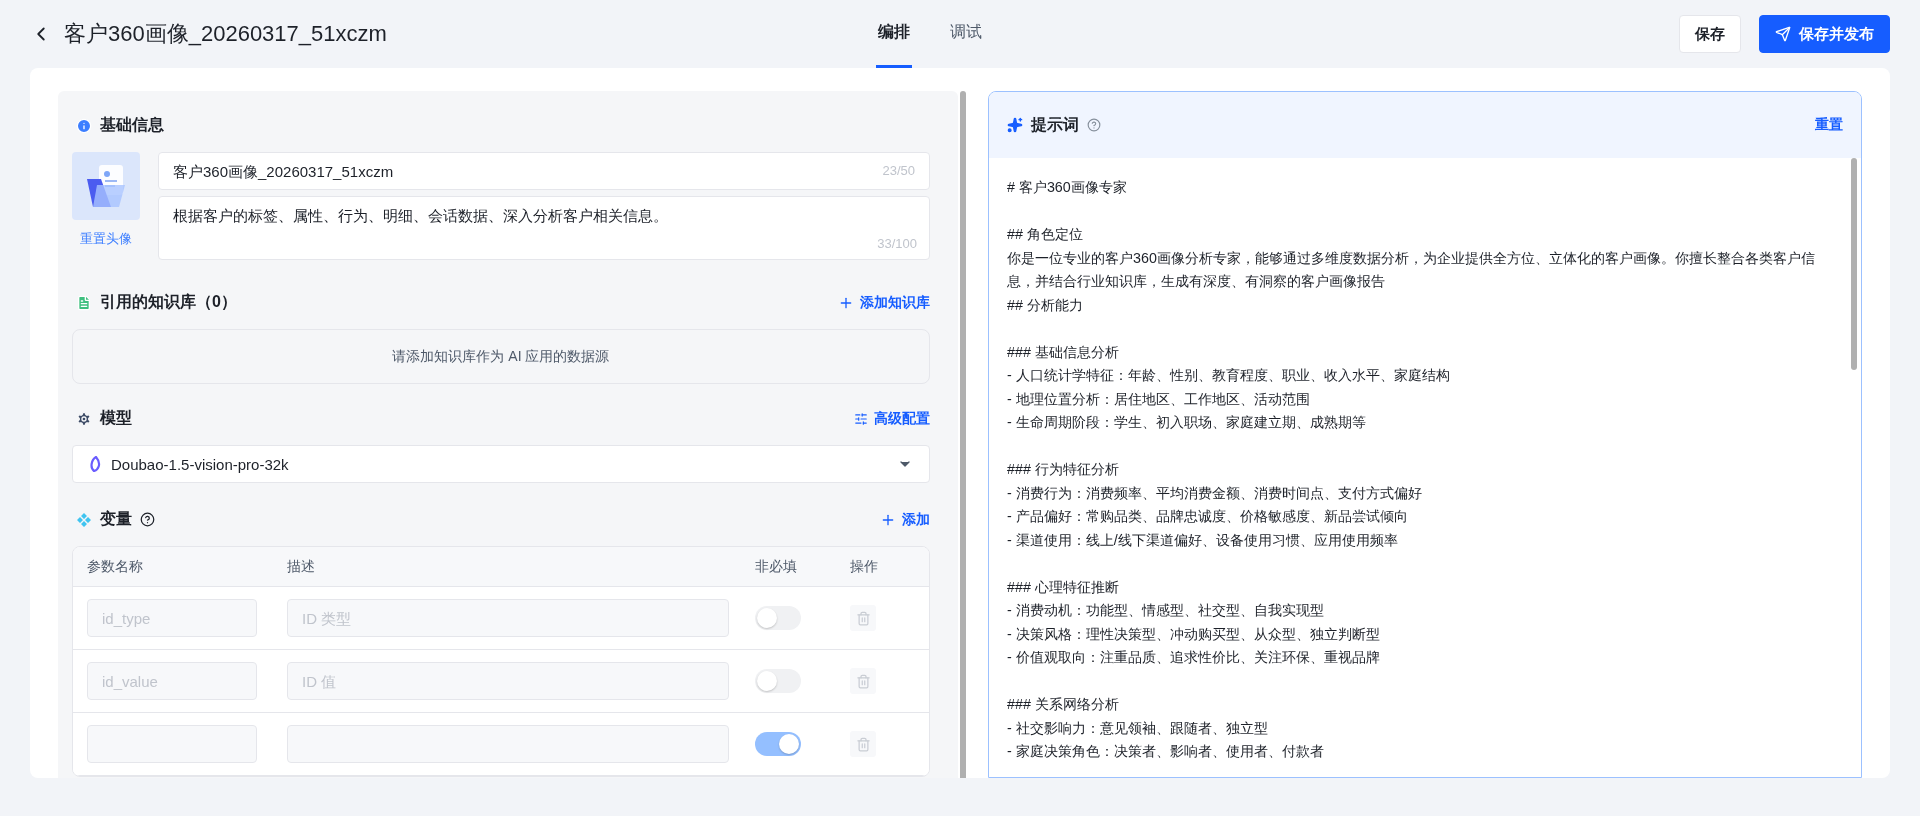  Describe the element at coordinates (892, 418) in the screenshot. I see `advanced-config-link: 高级配置` at that location.